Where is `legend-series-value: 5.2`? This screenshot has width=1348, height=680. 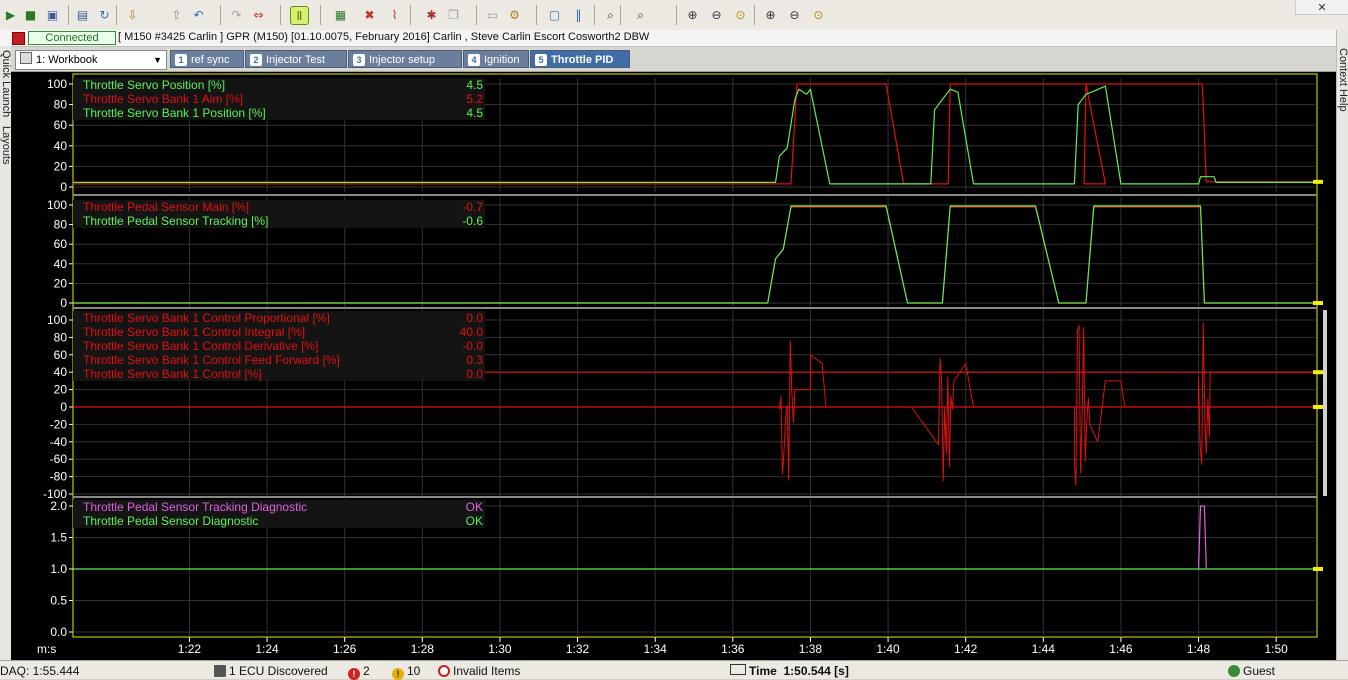 legend-series-value: 5.2 is located at coordinates (474, 99).